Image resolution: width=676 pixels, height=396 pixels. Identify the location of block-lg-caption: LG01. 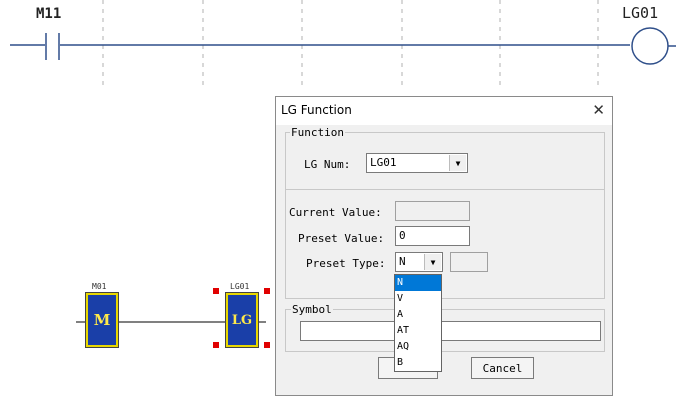
(240, 286).